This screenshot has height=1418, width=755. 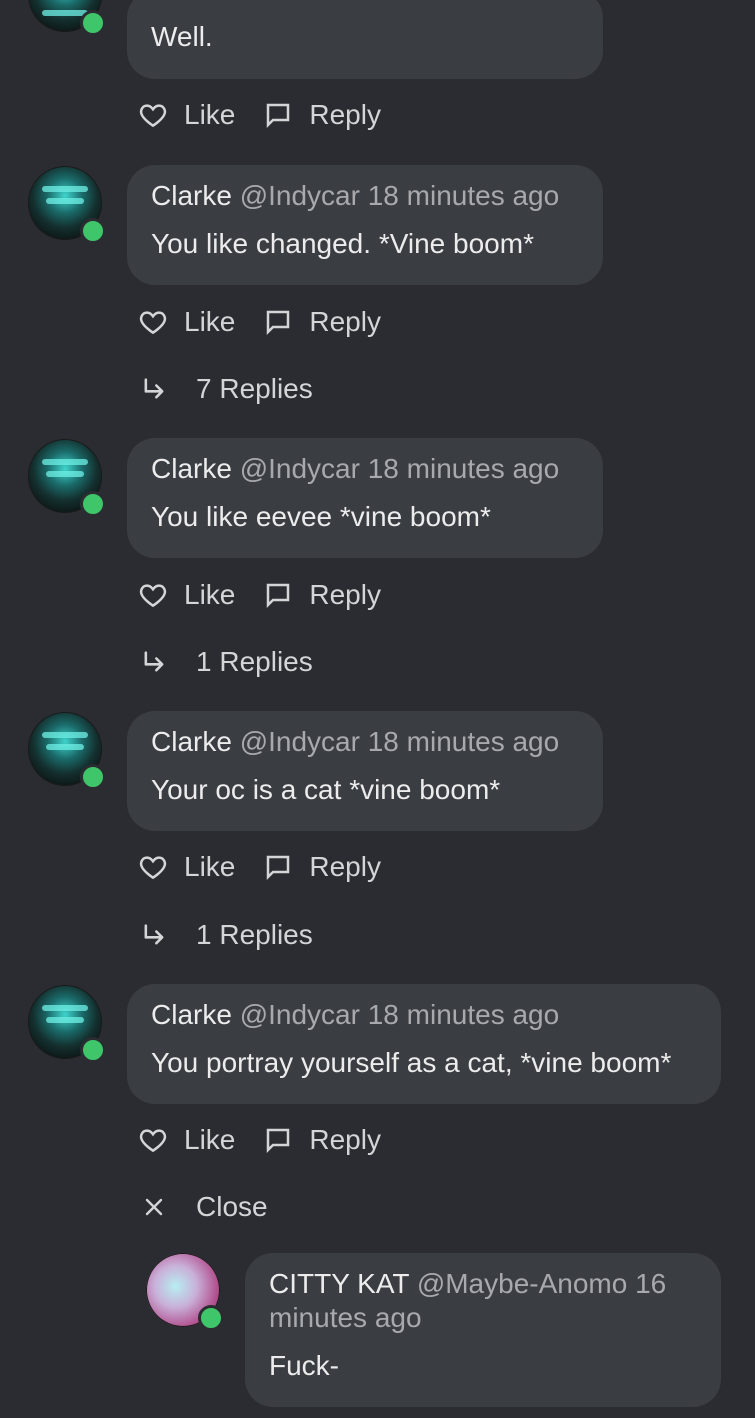 I want to click on replies-count: 7 Replies, so click(x=254, y=388).